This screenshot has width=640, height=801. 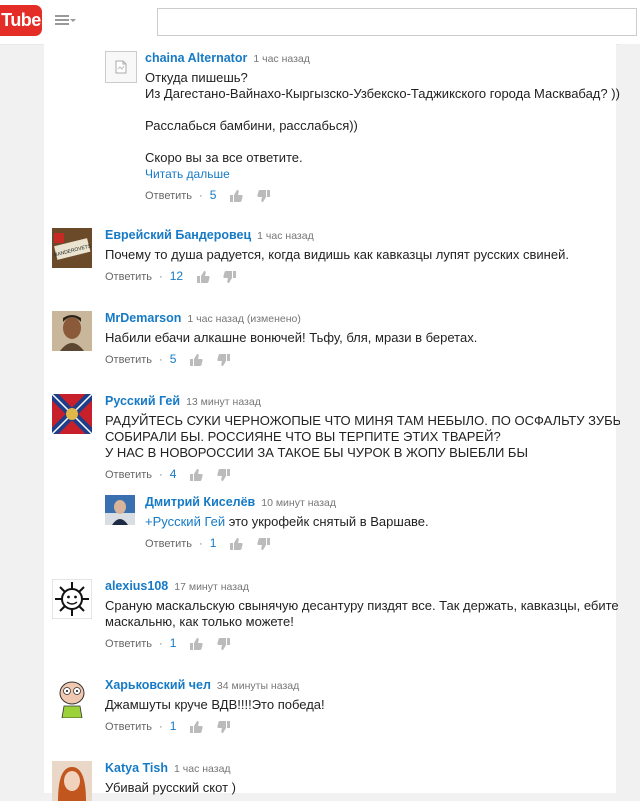 I want to click on comment-author: alexius108, so click(x=136, y=586).